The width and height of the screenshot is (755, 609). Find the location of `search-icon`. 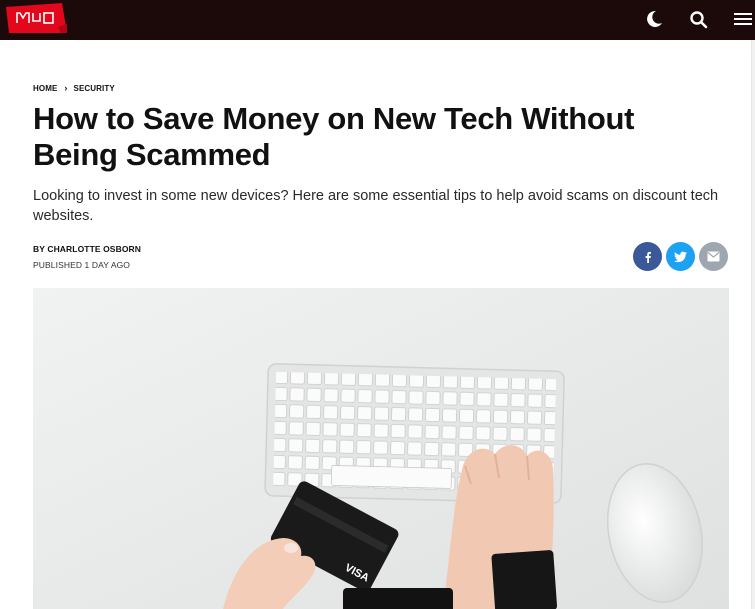

search-icon is located at coordinates (699, 20).